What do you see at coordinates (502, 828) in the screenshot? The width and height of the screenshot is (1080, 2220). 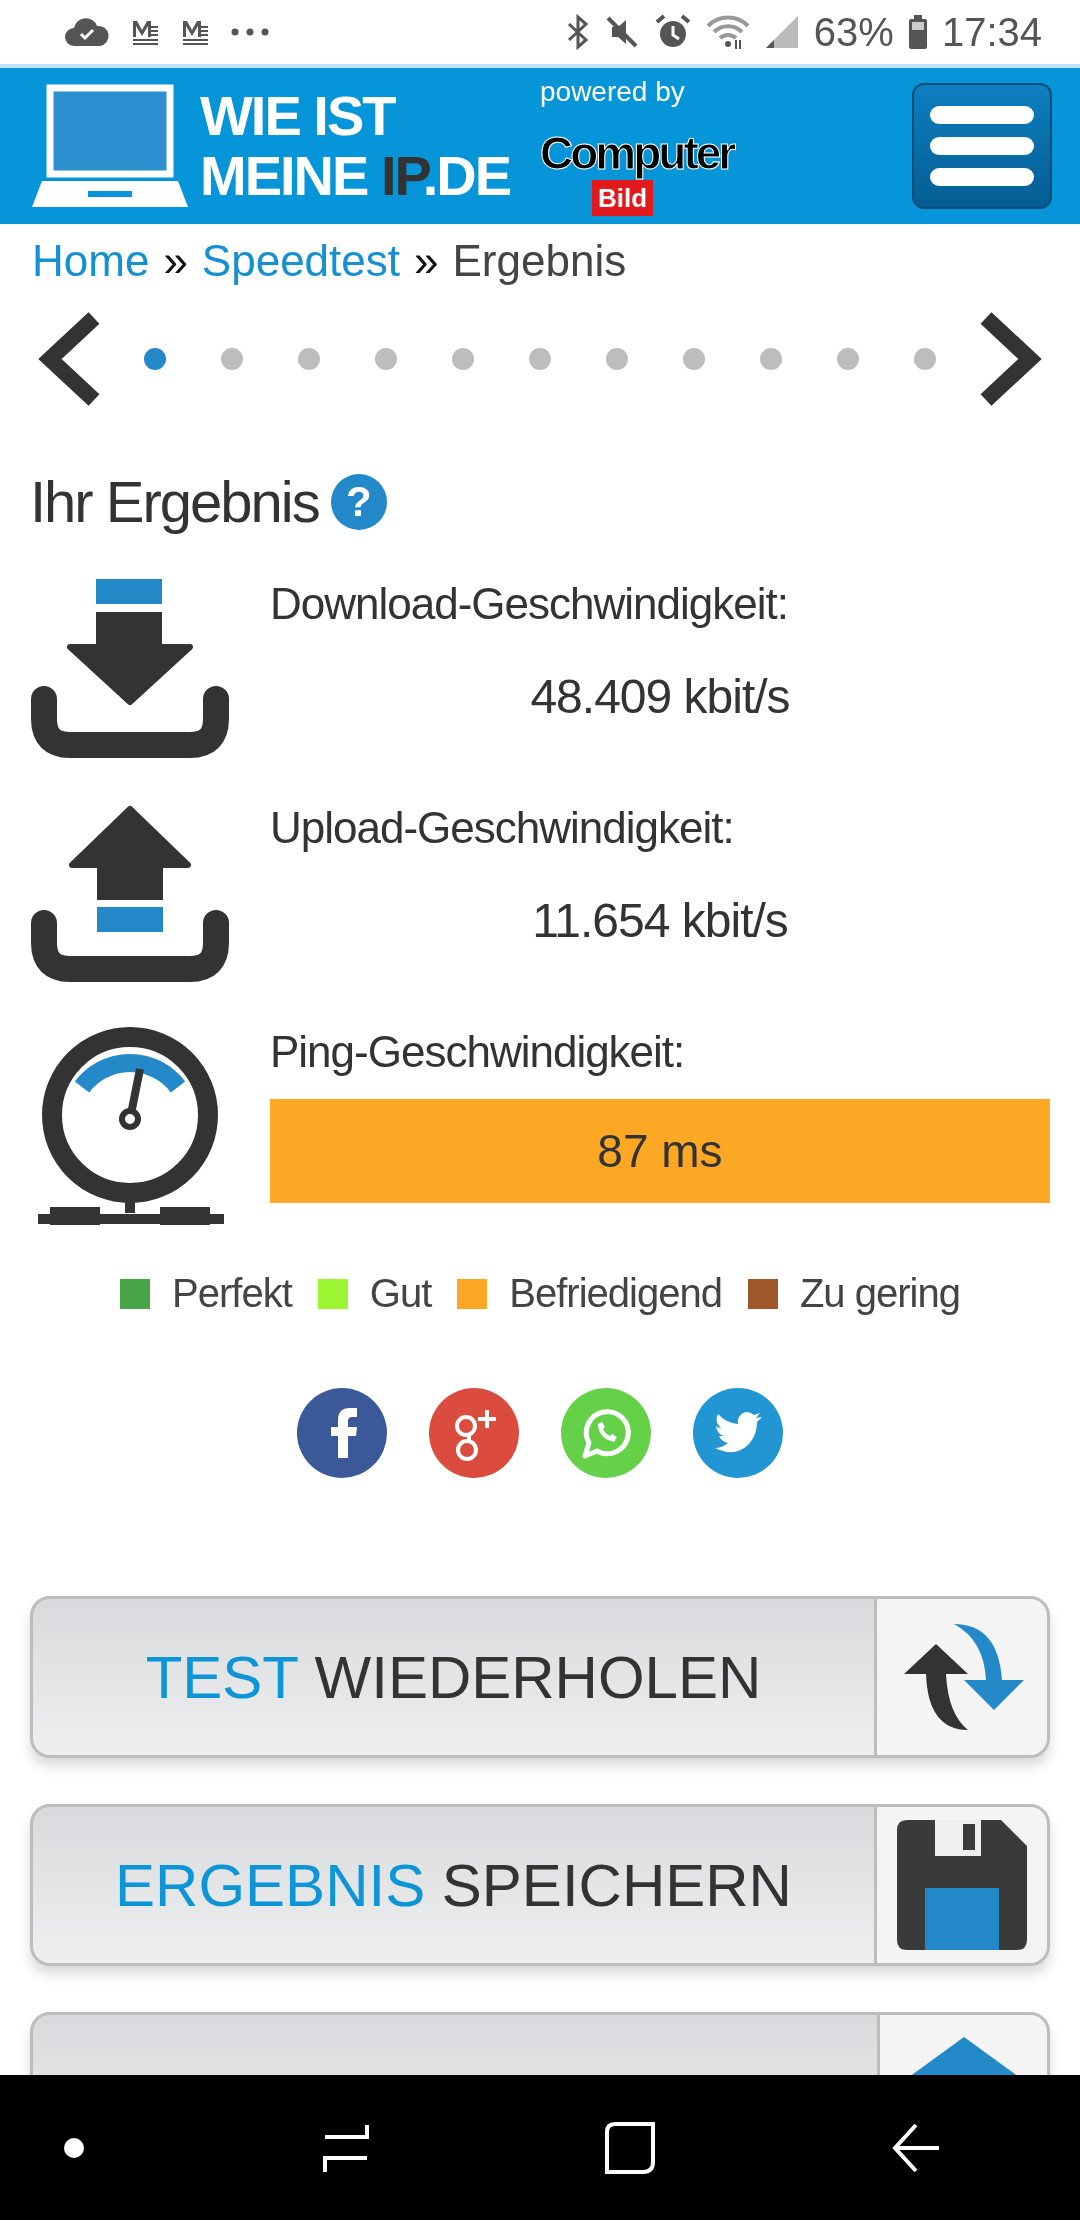 I see `metric-label: Upload-Geschwindigkeit:` at bounding box center [502, 828].